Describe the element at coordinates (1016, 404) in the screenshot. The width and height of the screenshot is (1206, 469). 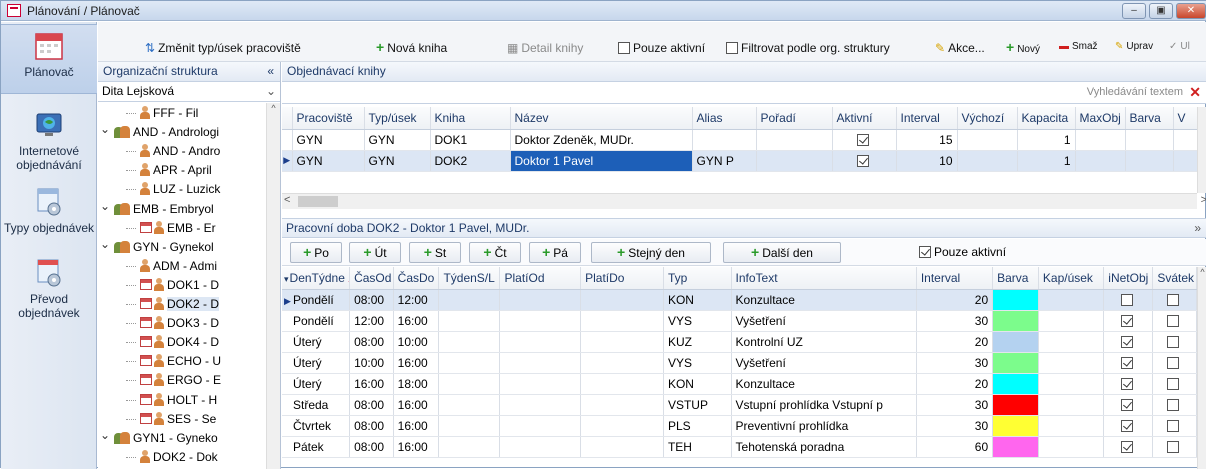
I see `color-cell` at that location.